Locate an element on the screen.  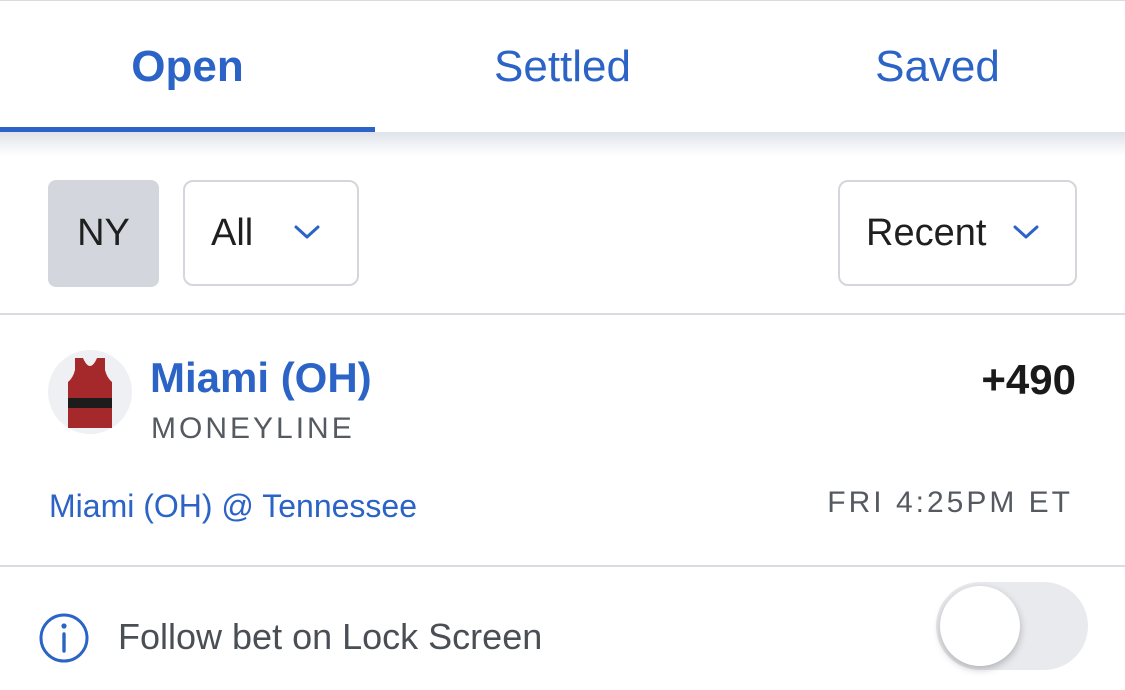
toggle-knob is located at coordinates (980, 626).